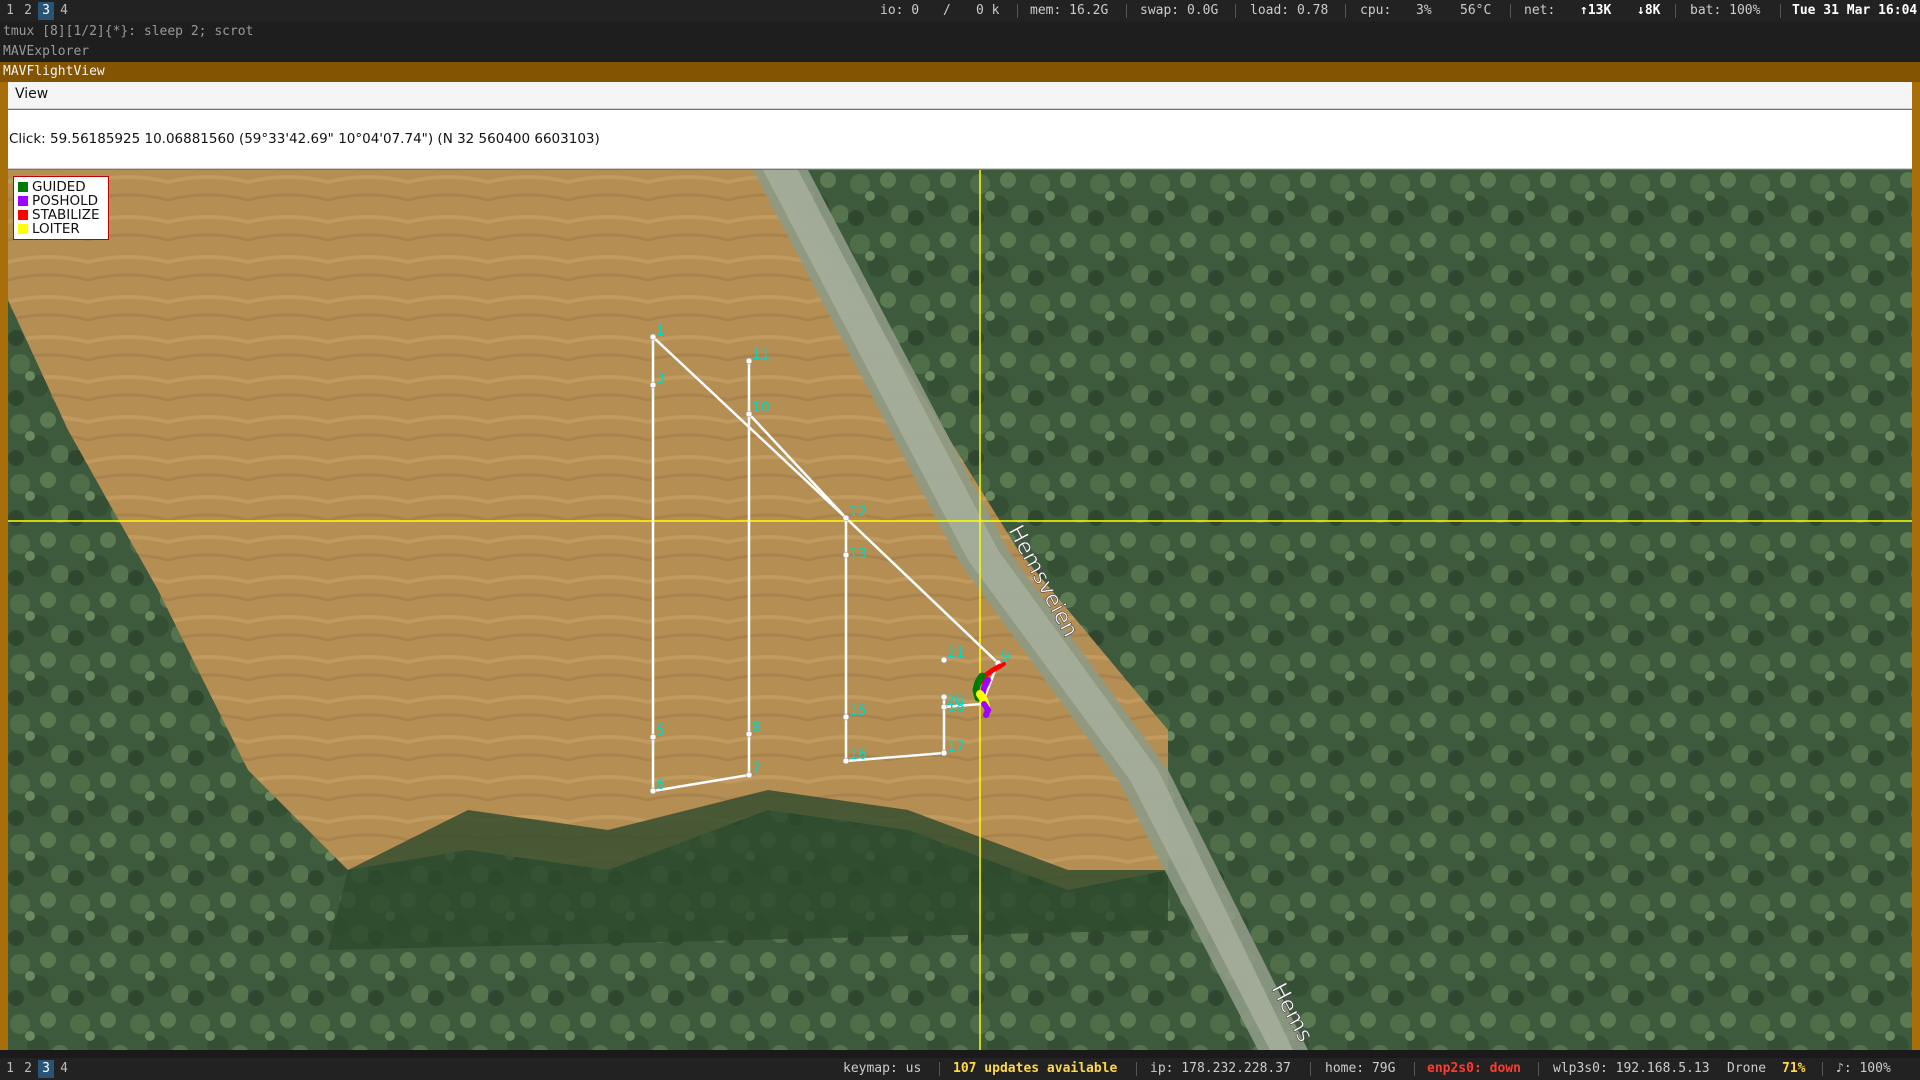 Image resolution: width=1920 pixels, height=1080 pixels. I want to click on menu-bar: View, so click(960, 95).